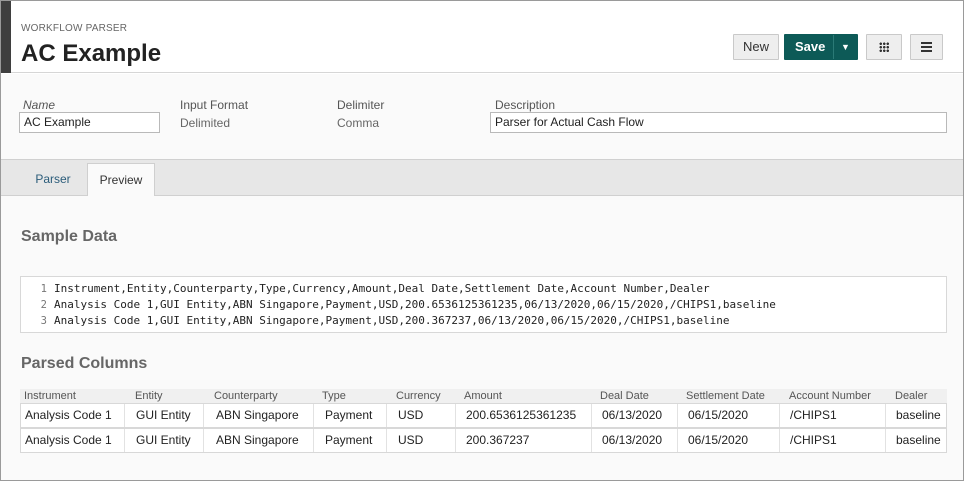  Describe the element at coordinates (121, 180) in the screenshot. I see `tab-preview: Preview` at that location.